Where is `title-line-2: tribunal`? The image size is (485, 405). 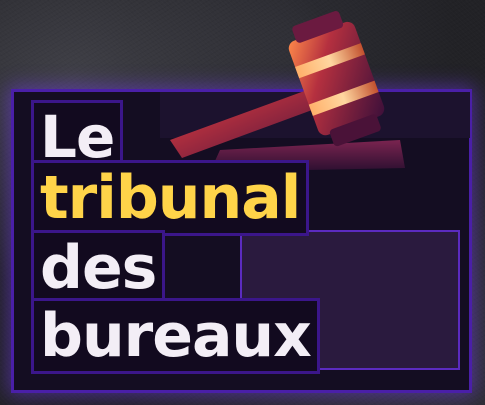
title-line-2: tribunal is located at coordinates (170, 198).